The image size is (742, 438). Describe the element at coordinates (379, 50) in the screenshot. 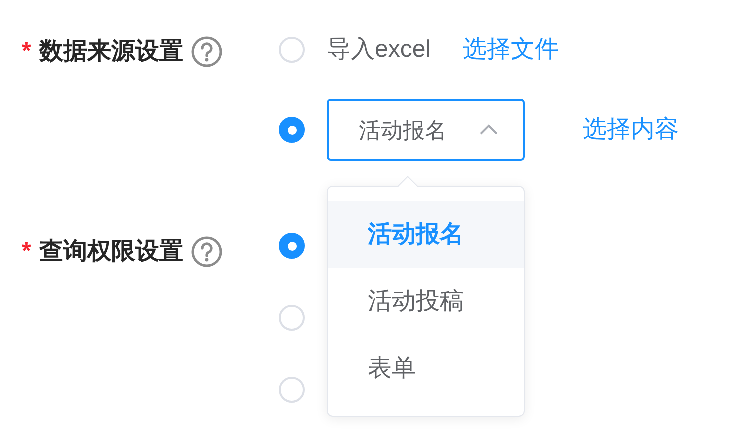

I see `option-label: 导入excel` at that location.